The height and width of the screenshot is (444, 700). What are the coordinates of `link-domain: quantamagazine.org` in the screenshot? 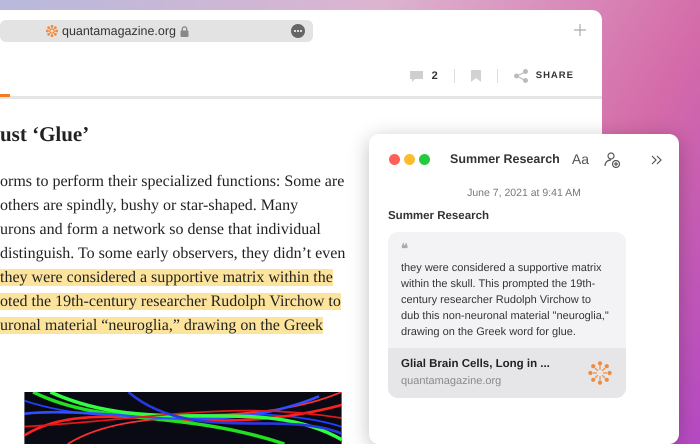 It's located at (451, 382).